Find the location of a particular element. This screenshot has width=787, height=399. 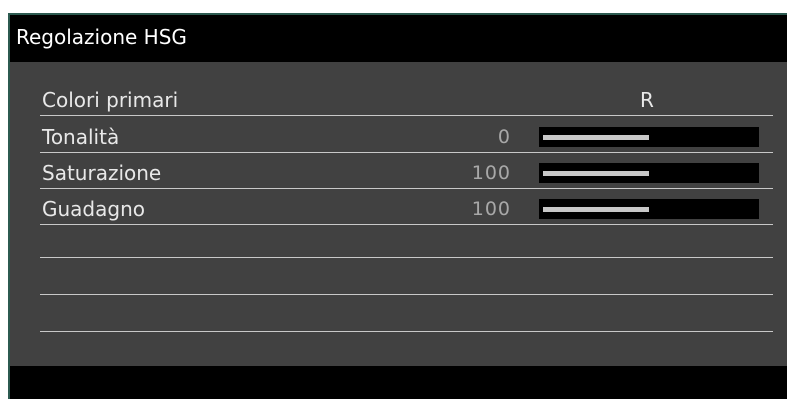

bottom-bar is located at coordinates (398, 382).